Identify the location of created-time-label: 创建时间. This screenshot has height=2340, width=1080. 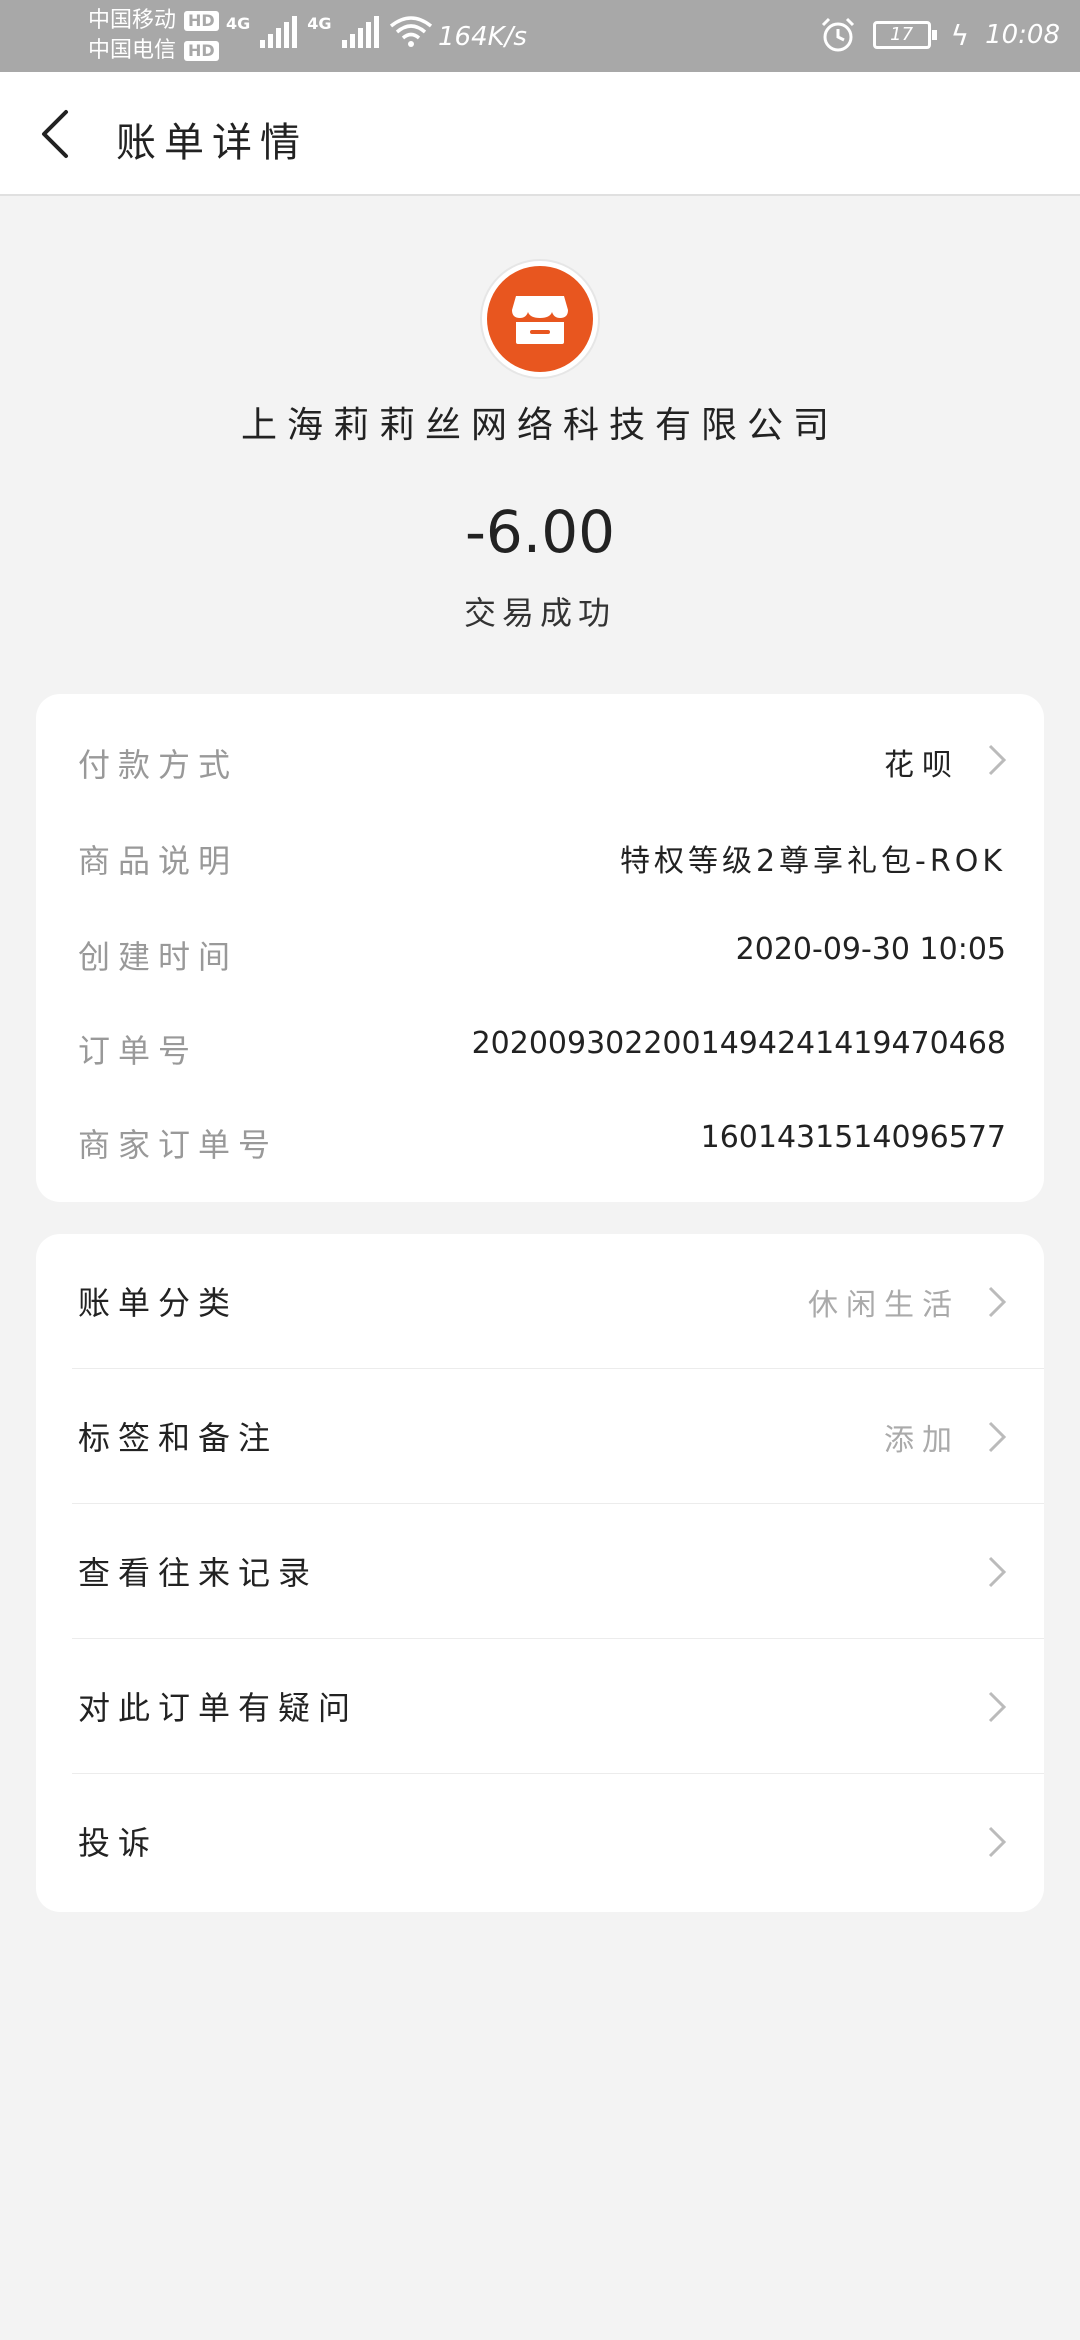
(158, 957).